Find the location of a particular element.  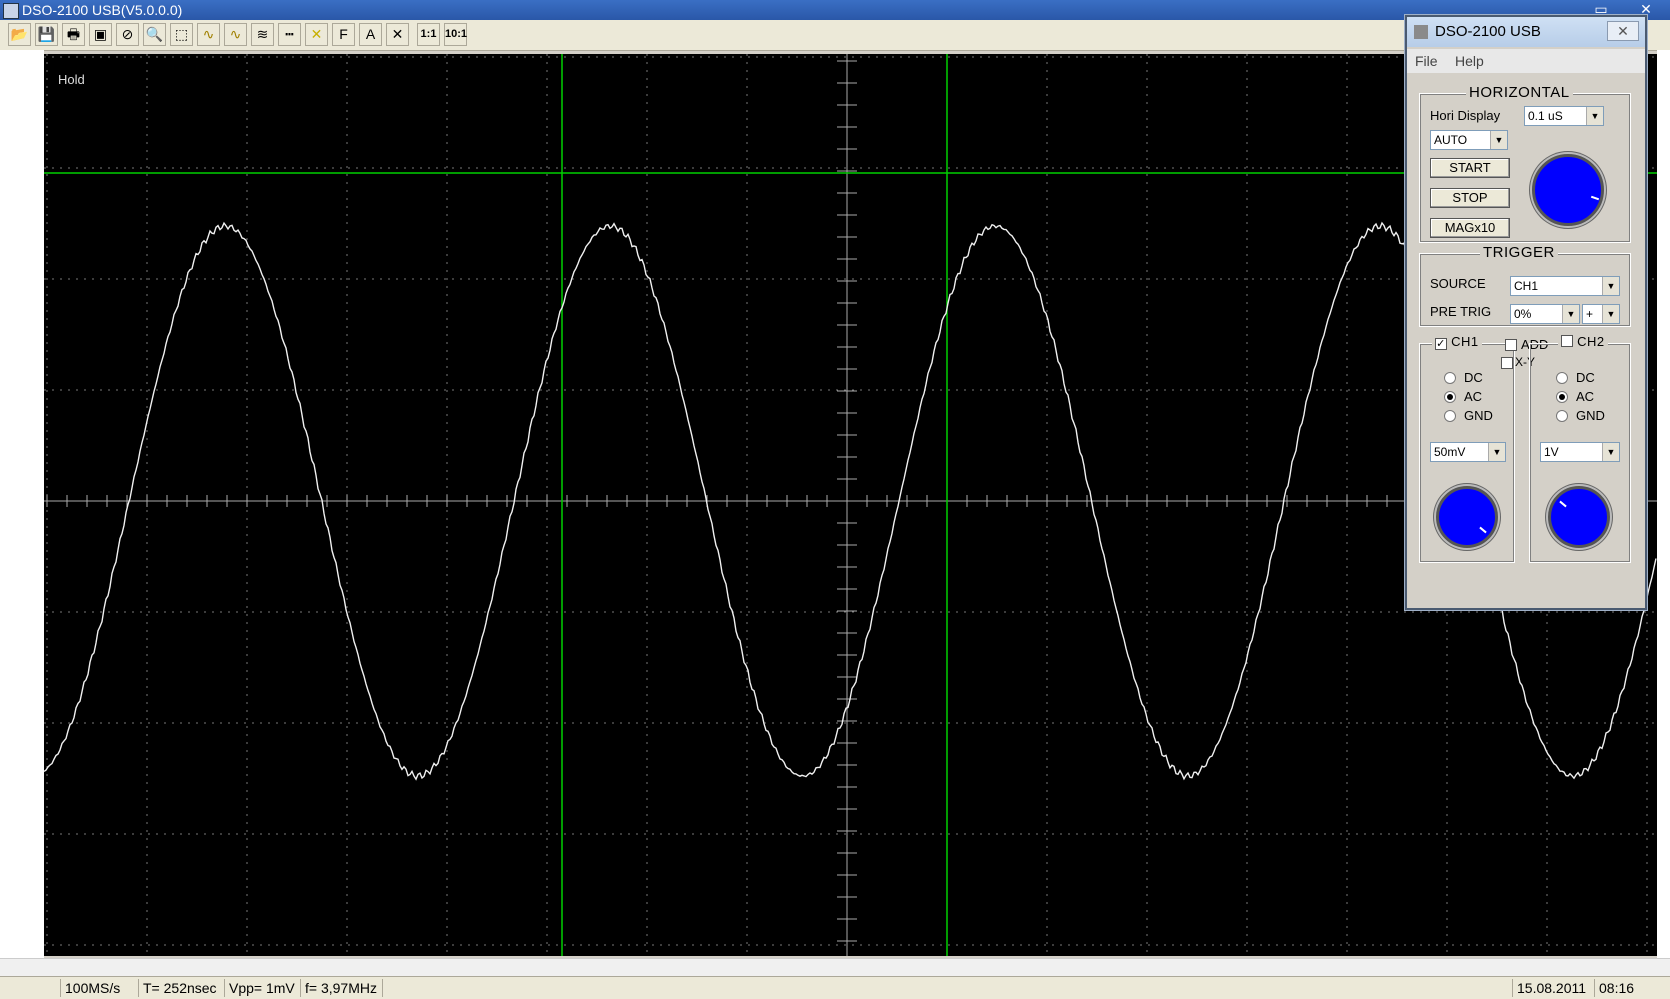

horizontal-title: HORIZONTAL is located at coordinates (1519, 92).